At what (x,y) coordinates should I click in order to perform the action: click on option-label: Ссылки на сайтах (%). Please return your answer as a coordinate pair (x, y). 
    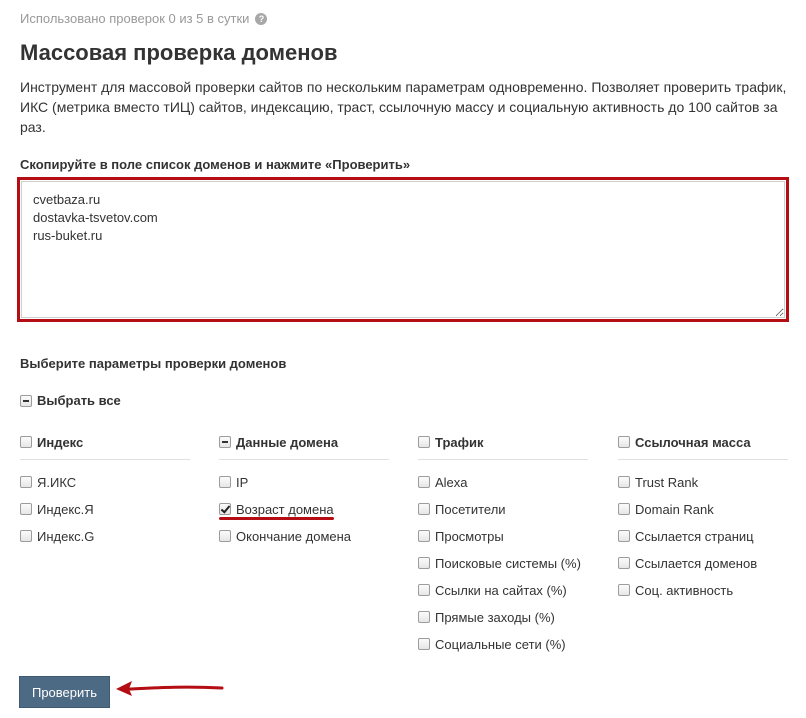
    Looking at the image, I should click on (501, 590).